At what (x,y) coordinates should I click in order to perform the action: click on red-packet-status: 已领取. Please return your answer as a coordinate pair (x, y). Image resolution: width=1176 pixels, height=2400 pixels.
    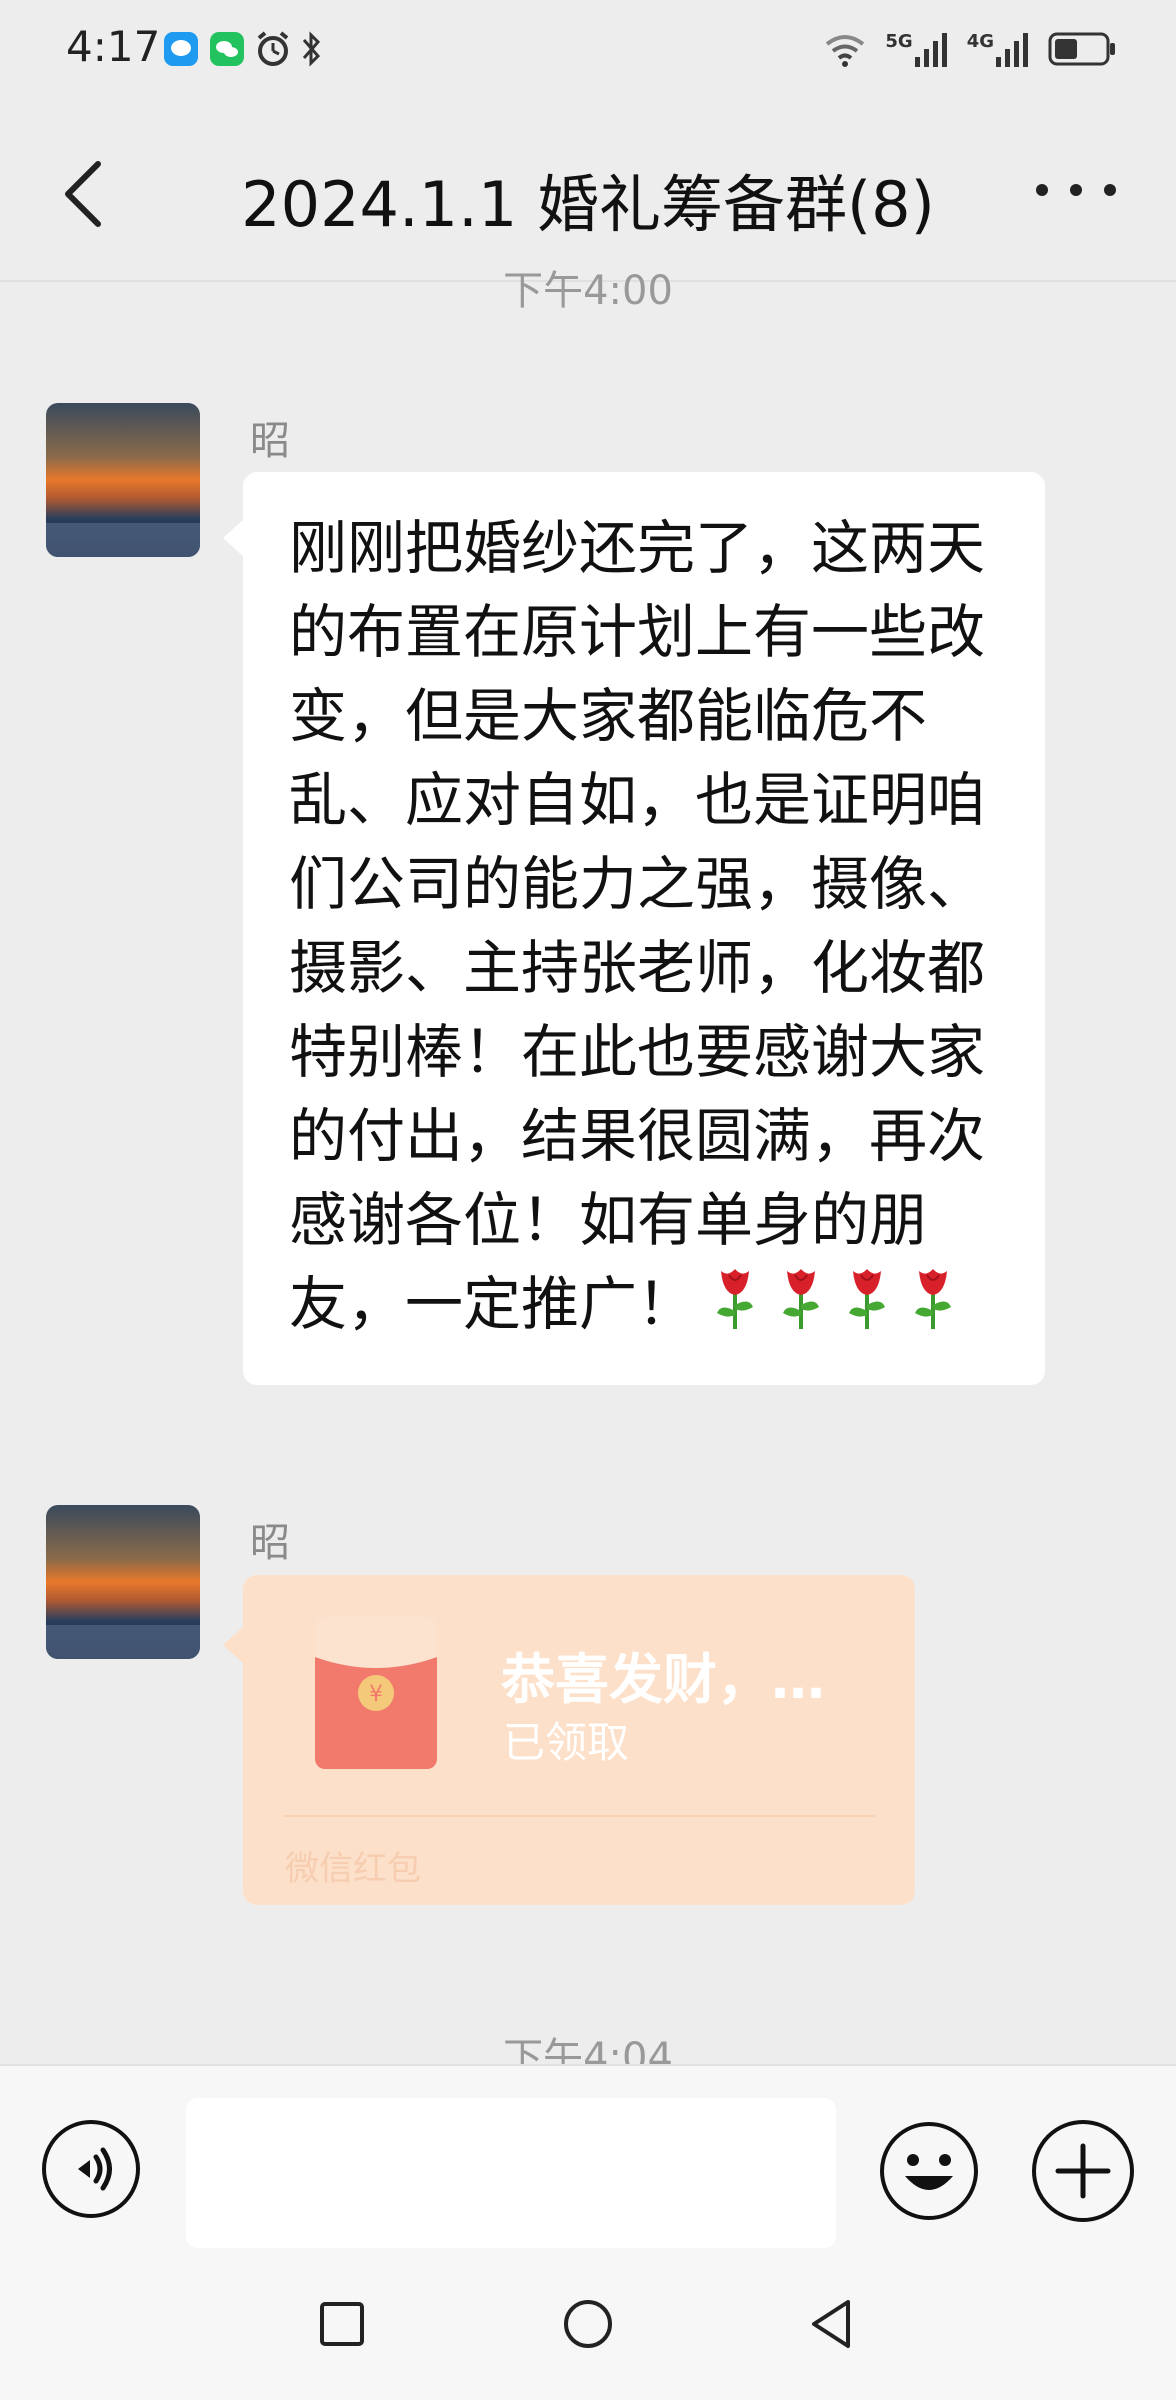
    Looking at the image, I should click on (566, 1742).